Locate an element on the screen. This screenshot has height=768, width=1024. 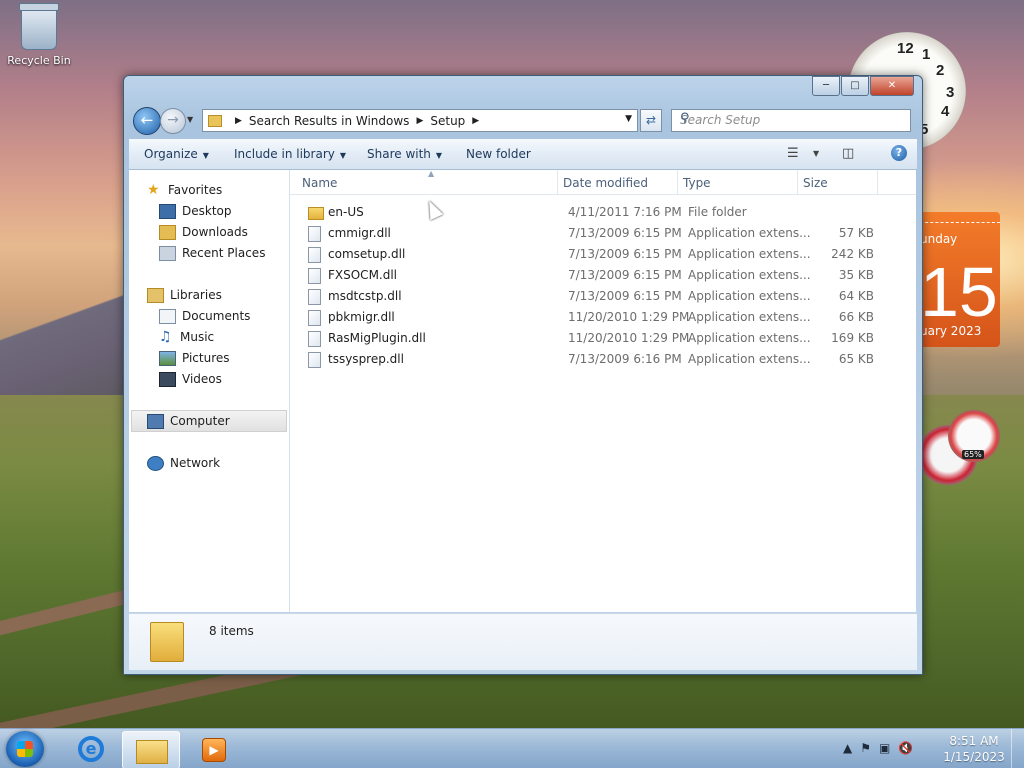
action-center-flag-icon: ⚑ is located at coordinates (865, 748).